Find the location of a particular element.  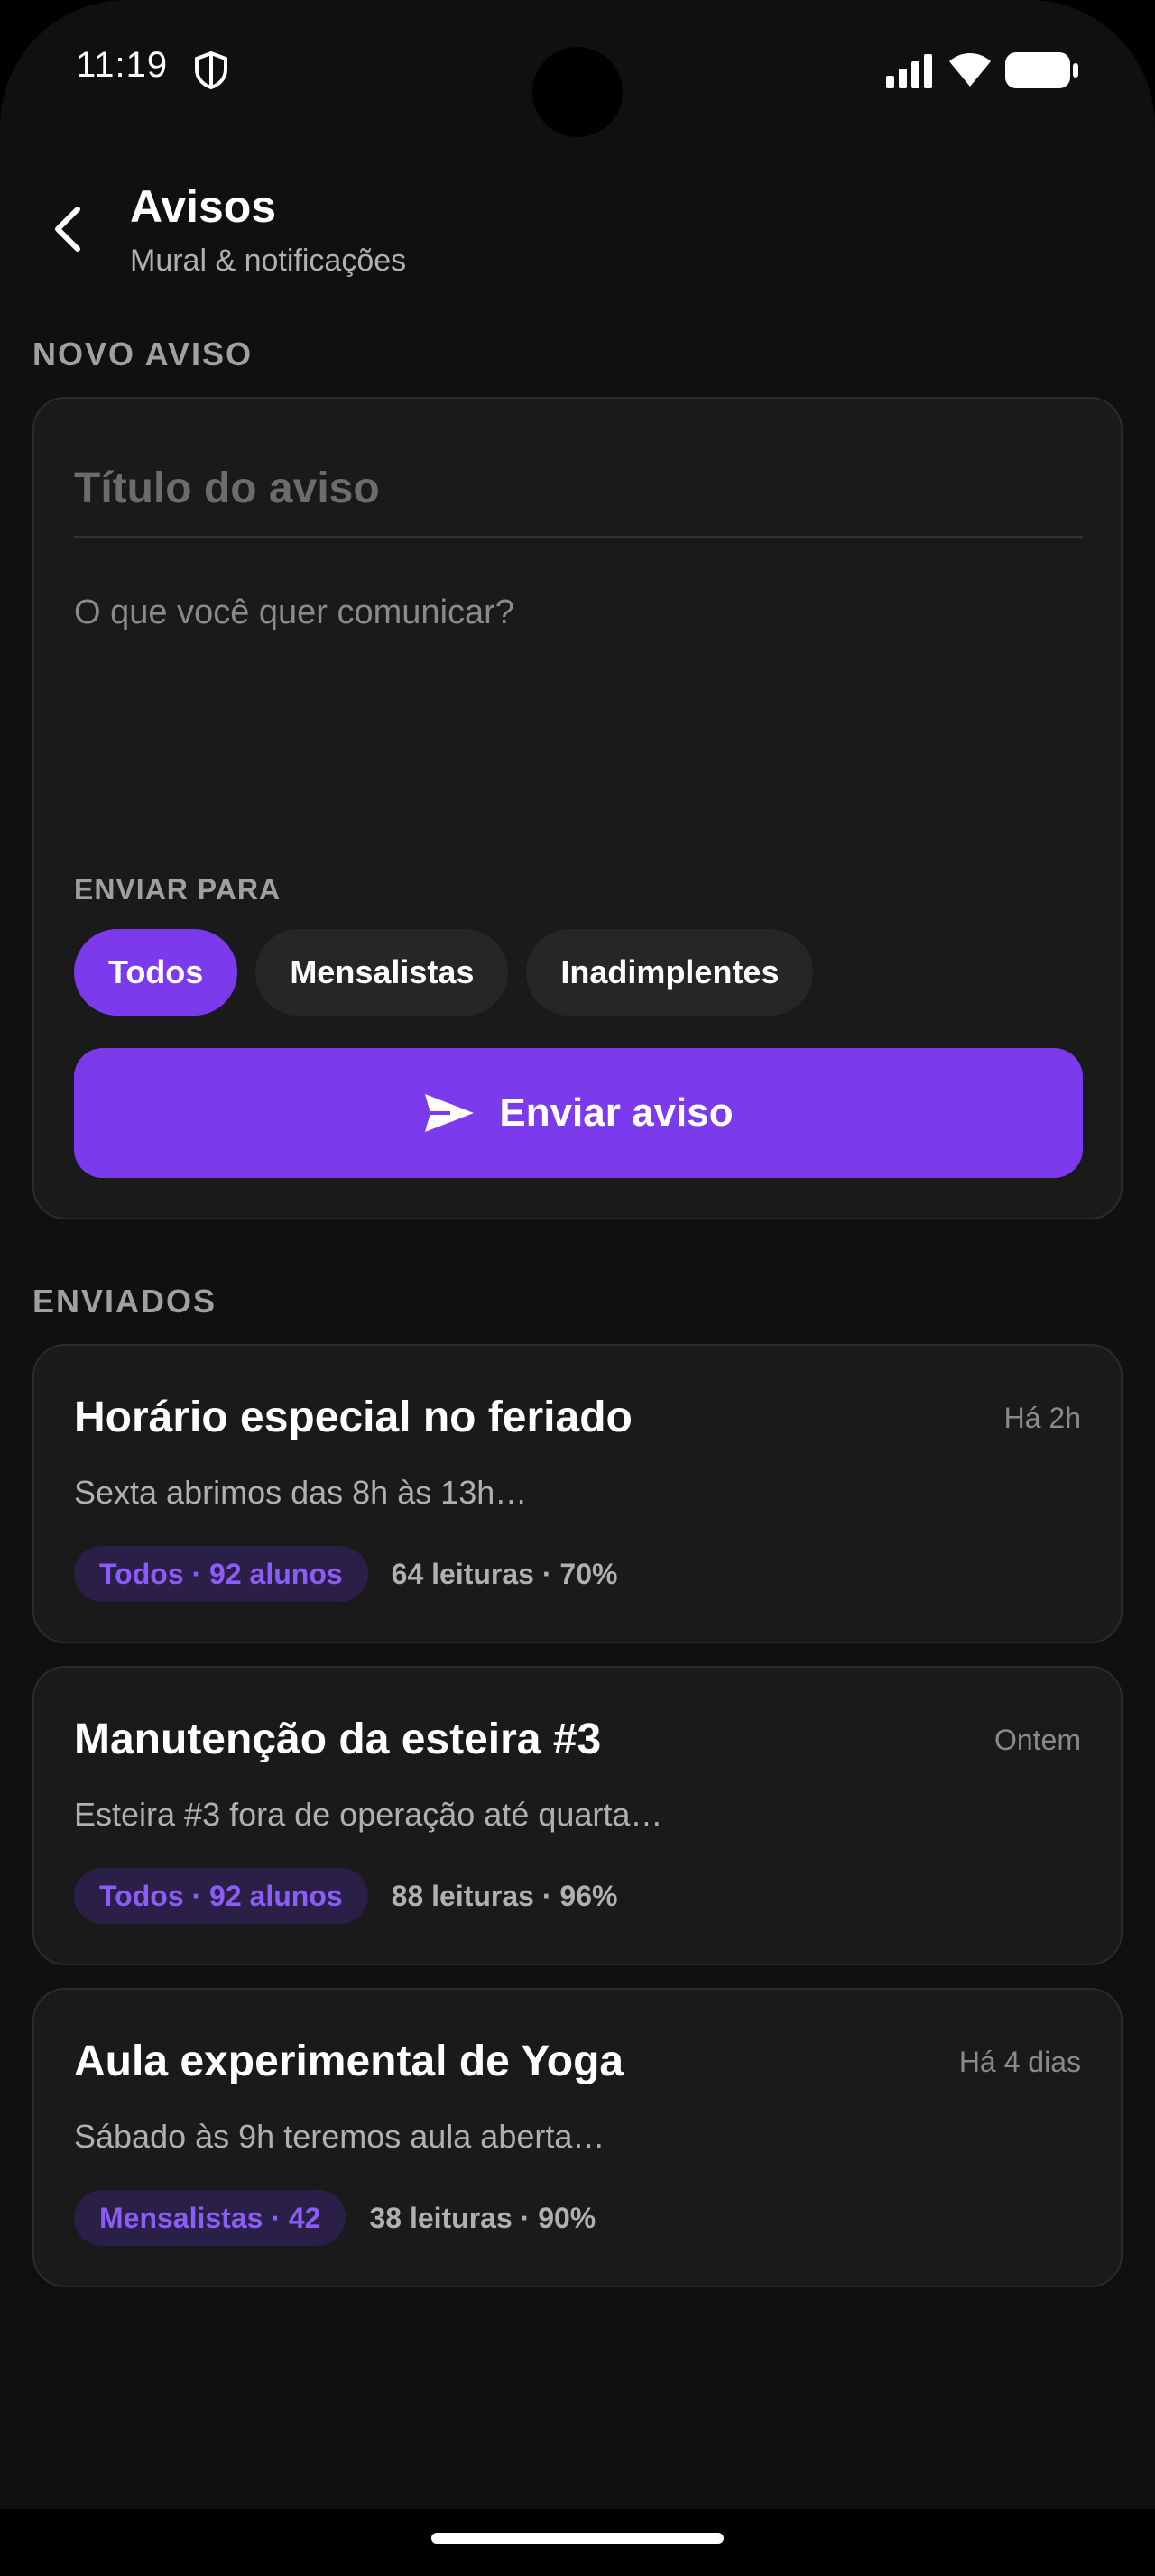

audience-chips: Todos Mensalistas Inadimplentes is located at coordinates (444, 973).